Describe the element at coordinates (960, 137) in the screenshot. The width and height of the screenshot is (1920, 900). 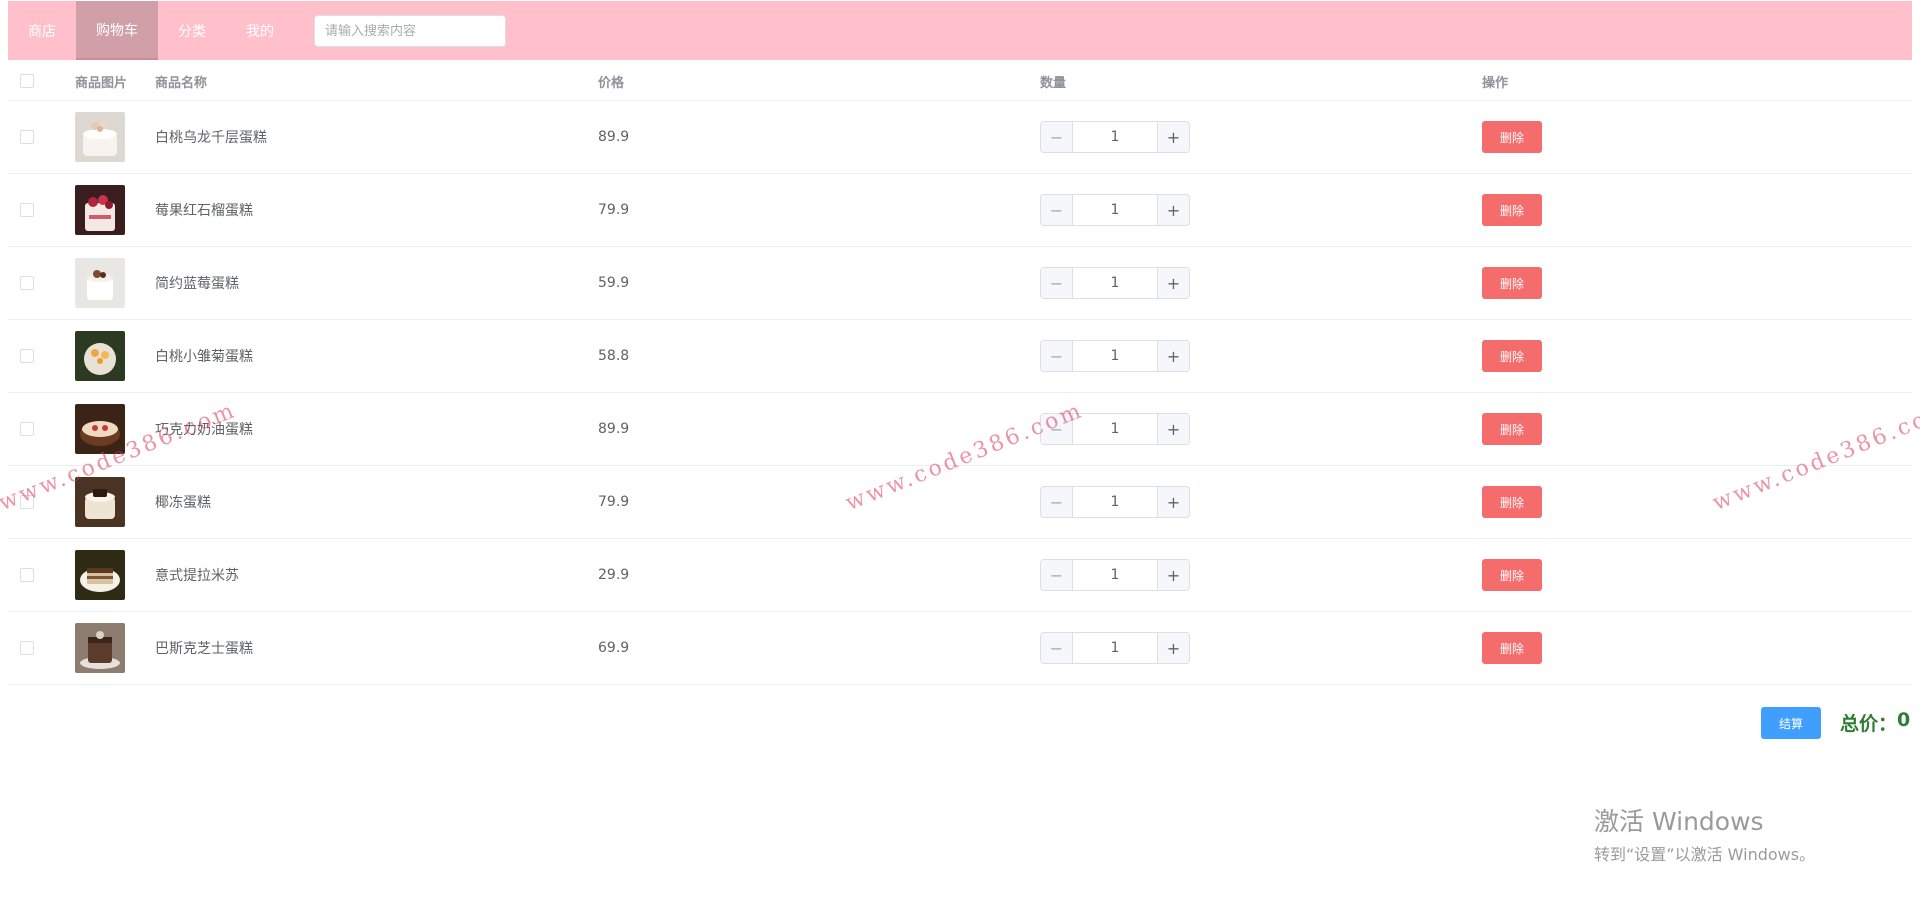
I see `table-row: 白桃乌龙千层蛋糕 89.9 − + 删除` at that location.